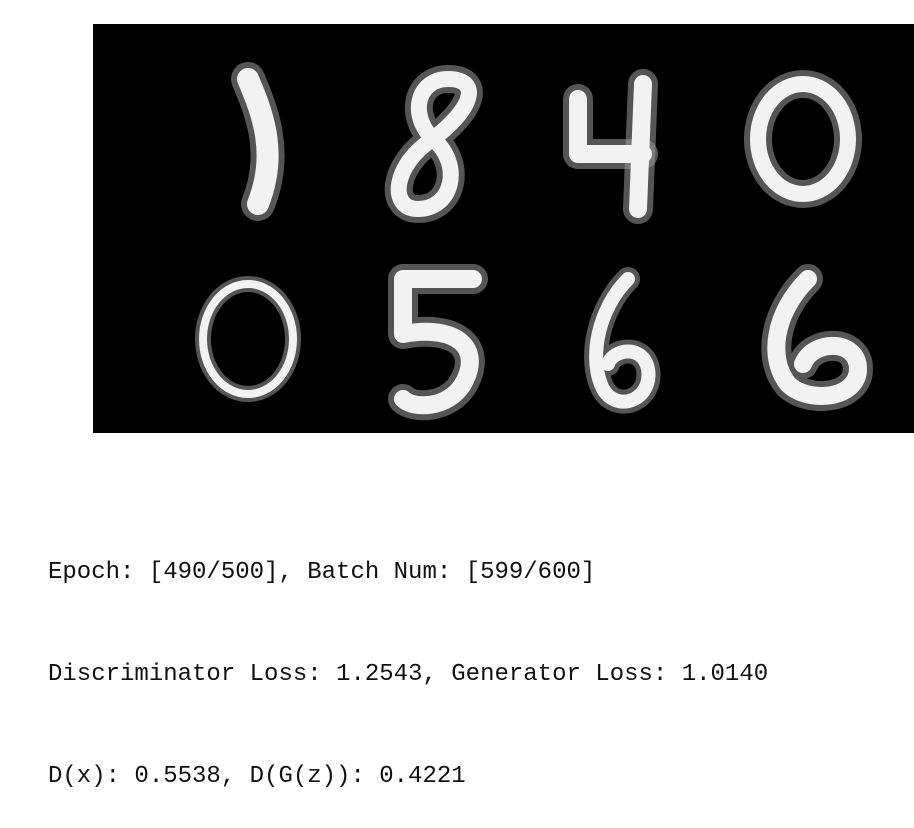  I want to click on generated-digit-6-wide, so click(803, 334).